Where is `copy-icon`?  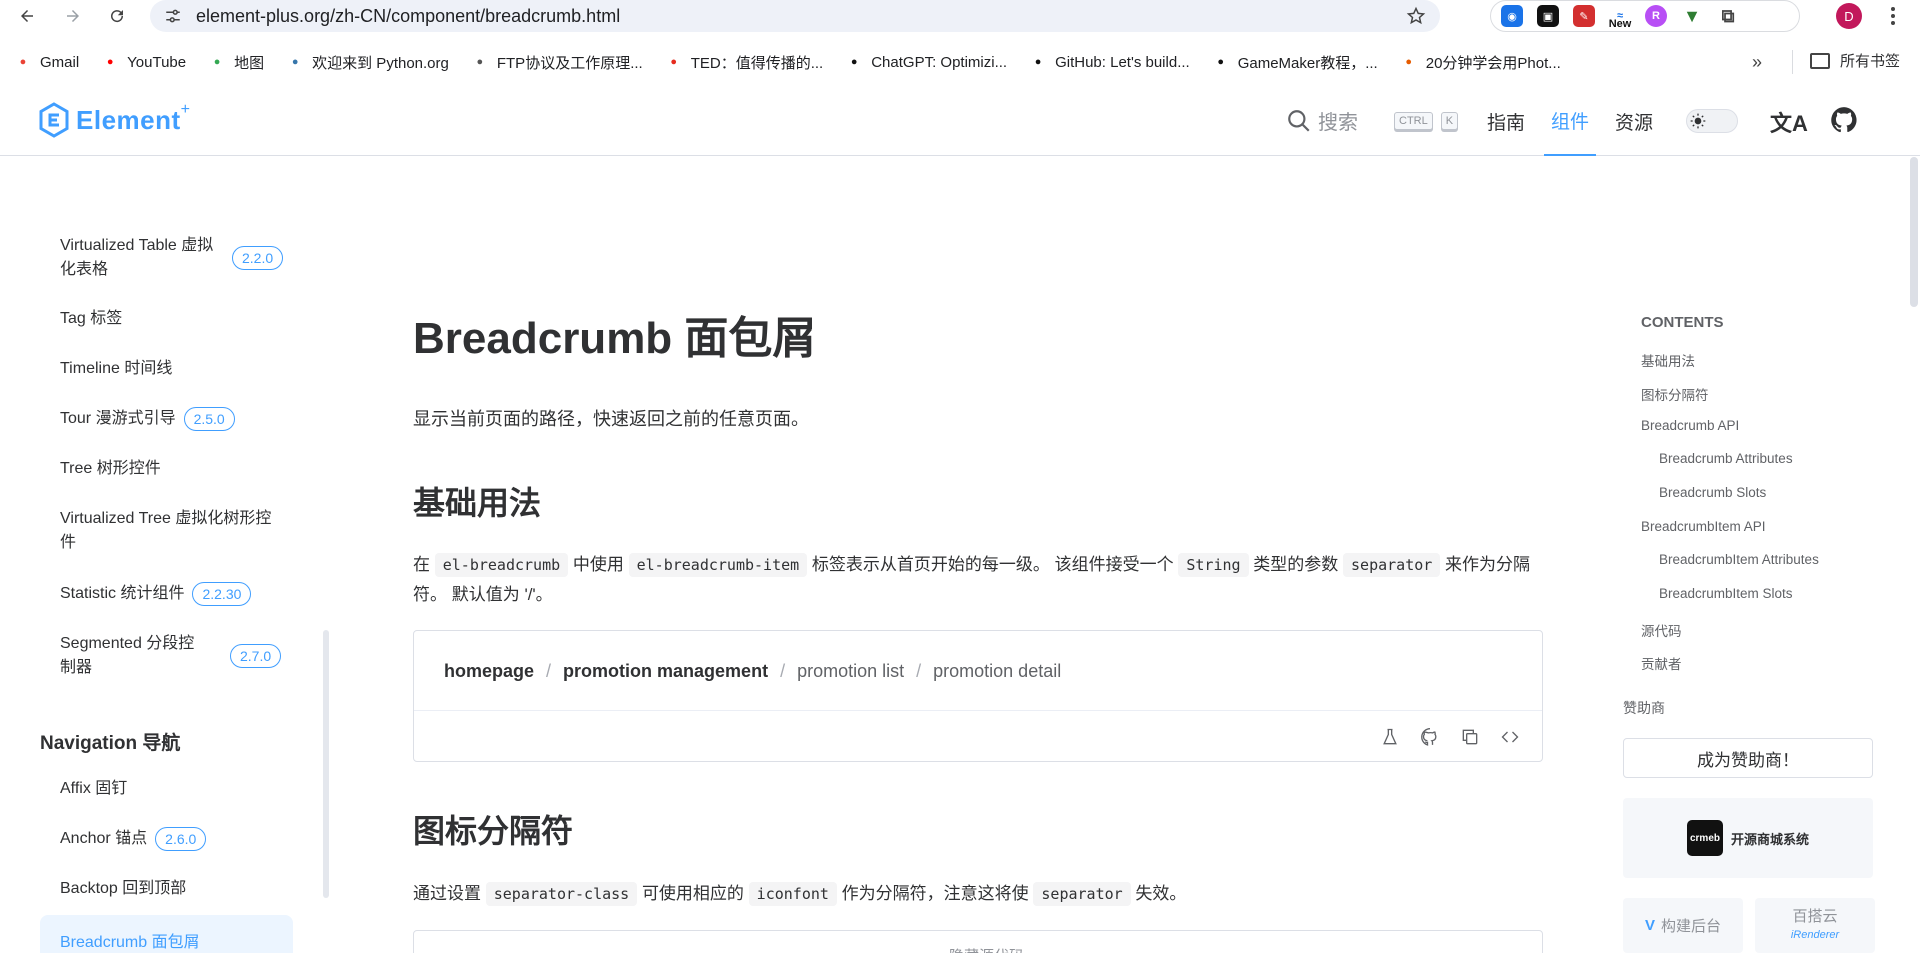
copy-icon is located at coordinates (1470, 737).